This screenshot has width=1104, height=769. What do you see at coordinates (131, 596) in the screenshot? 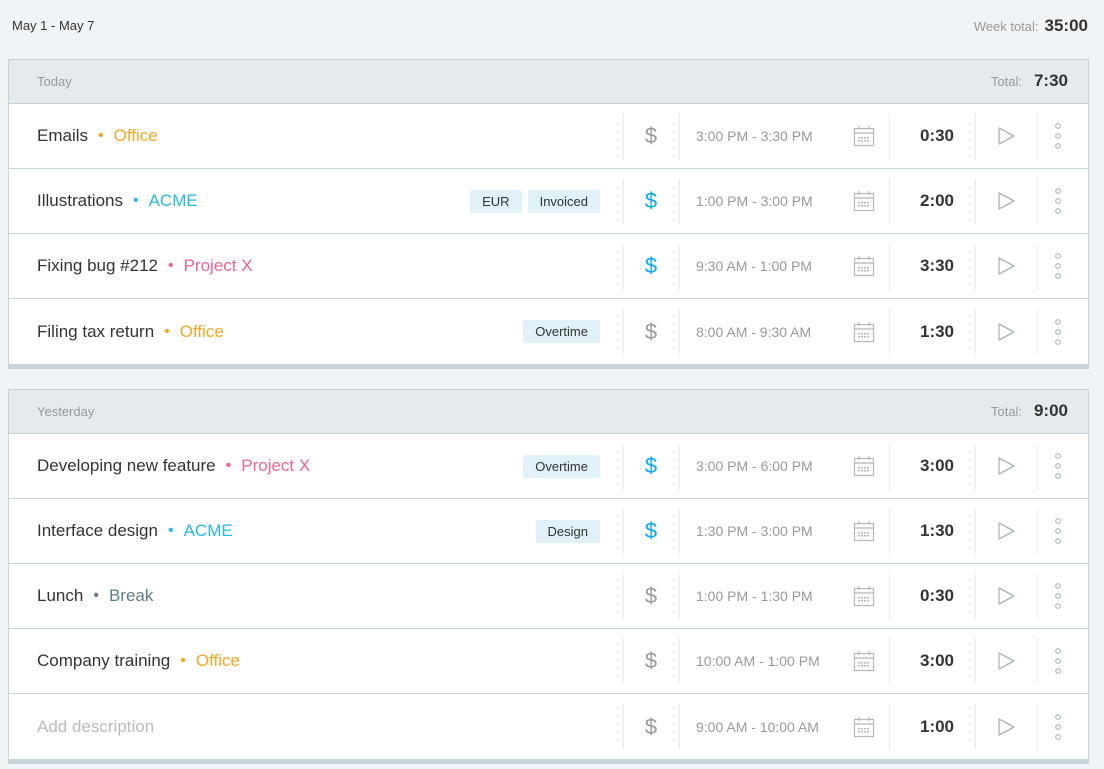
I see `entry-project: Break` at bounding box center [131, 596].